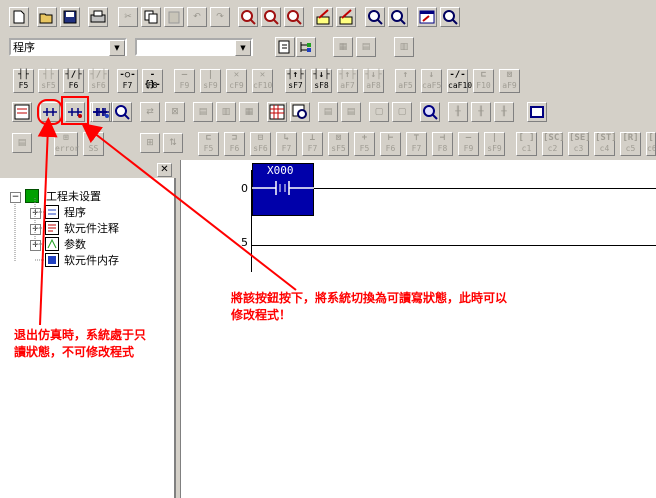 This screenshot has height=498, width=656. What do you see at coordinates (74, 352) in the screenshot?
I see `annotation-left-line-2: 讀狀態，不可修改程式` at bounding box center [74, 352].